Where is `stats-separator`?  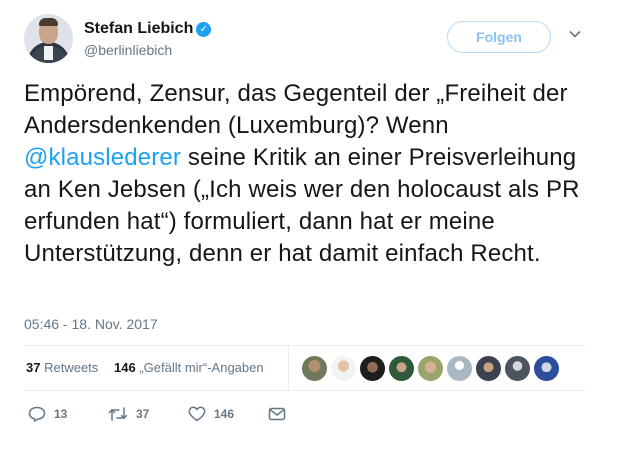 stats-separator is located at coordinates (288, 368).